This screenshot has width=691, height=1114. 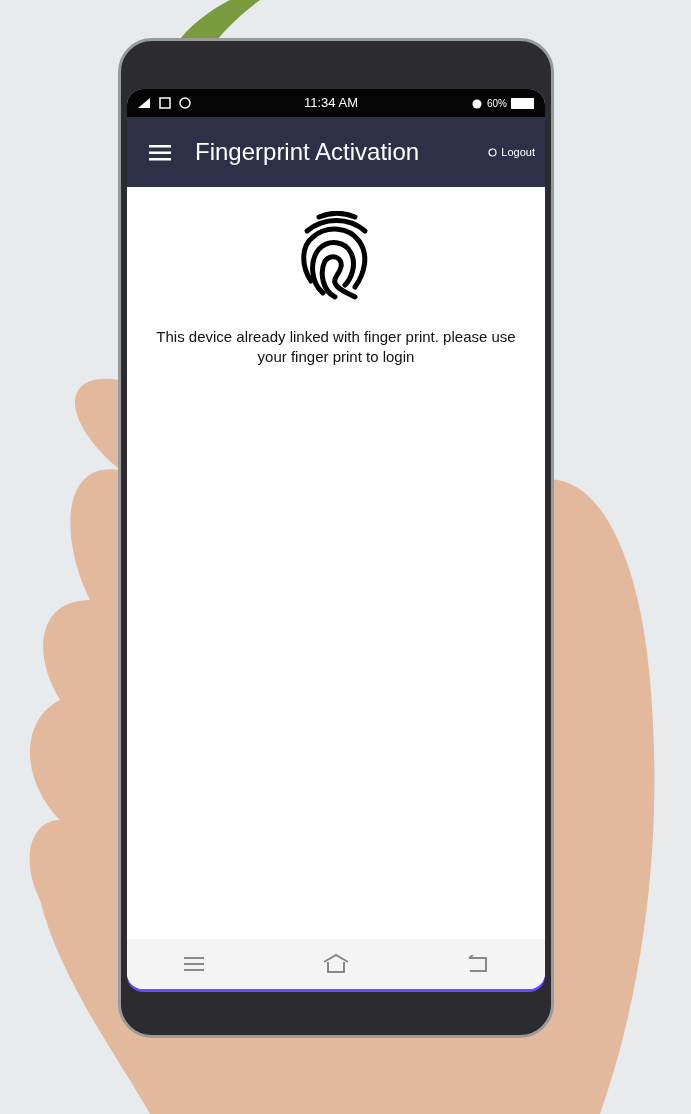 What do you see at coordinates (493, 152) in the screenshot?
I see `power-icon` at bounding box center [493, 152].